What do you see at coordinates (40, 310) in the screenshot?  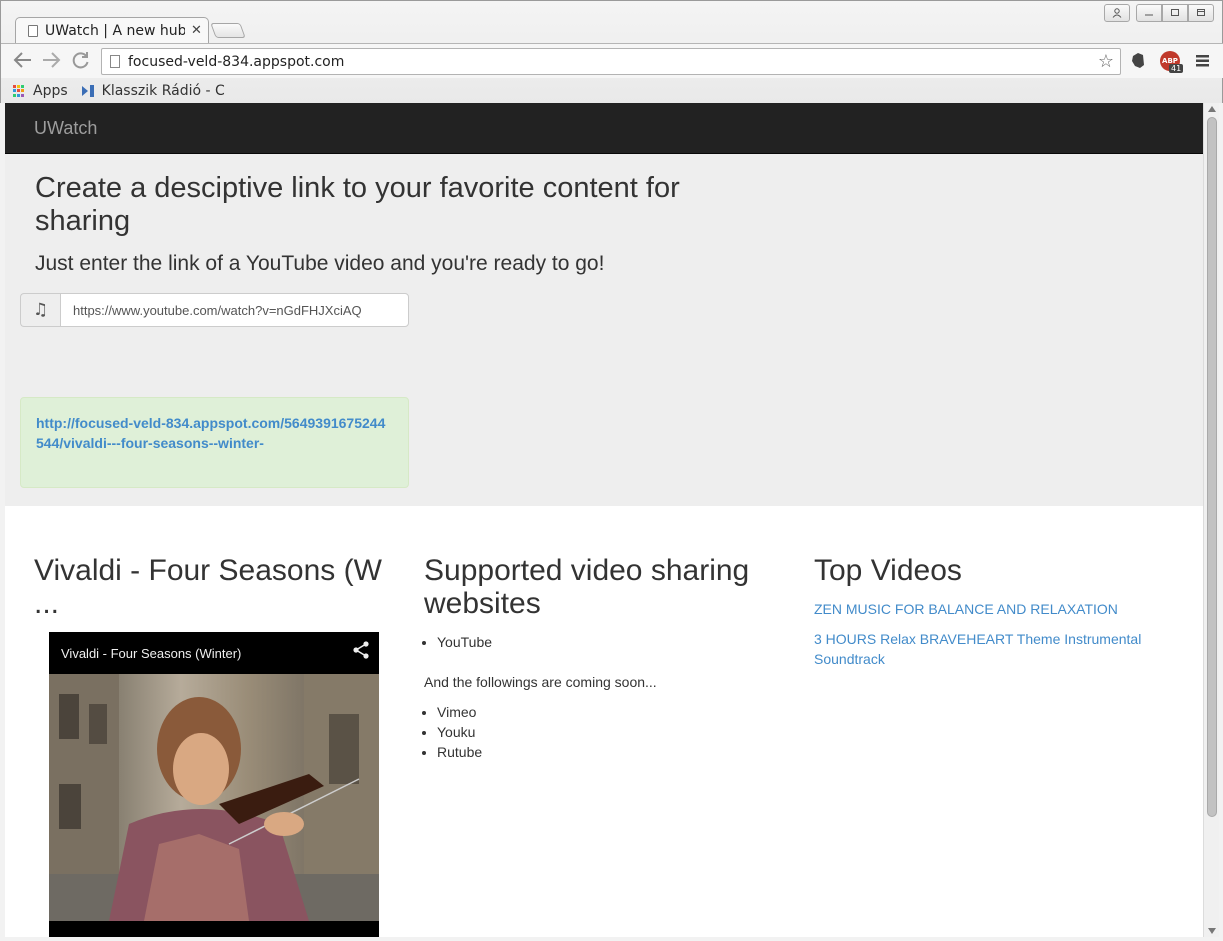 I see `music-note-icon: ♫` at bounding box center [40, 310].